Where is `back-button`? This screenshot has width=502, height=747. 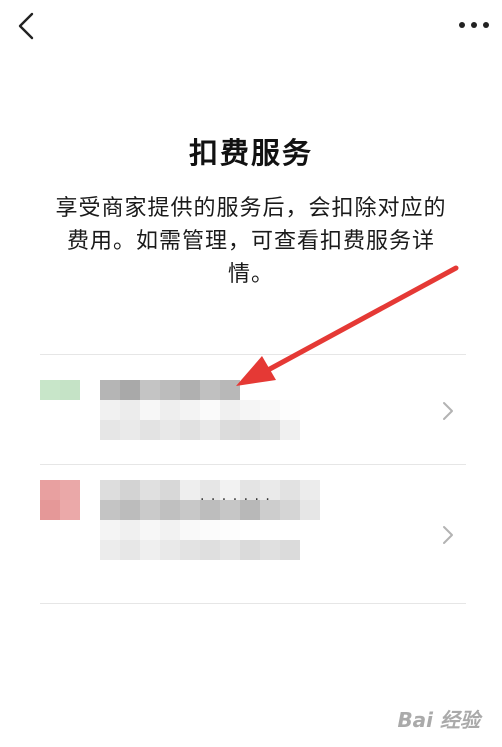
back-button is located at coordinates (28, 26).